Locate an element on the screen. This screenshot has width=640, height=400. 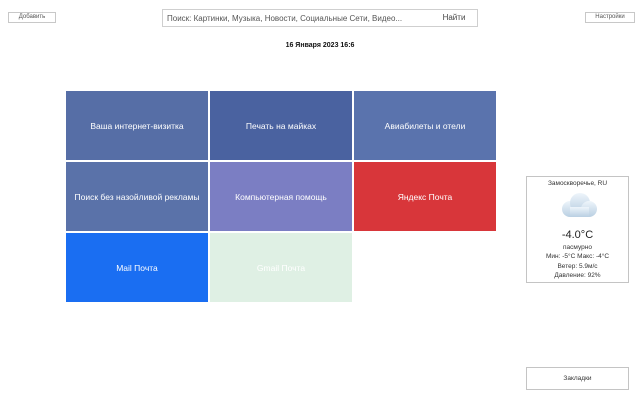
tile-yandex-mail: Яндекс Почта is located at coordinates (425, 196).